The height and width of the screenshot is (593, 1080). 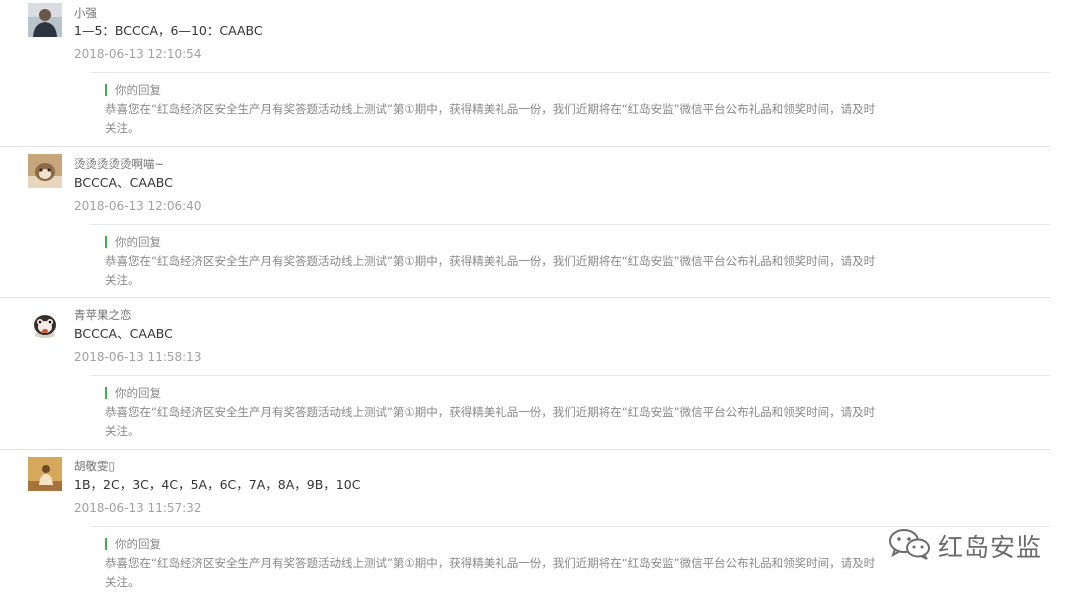 I want to click on comment-nickname: 青苹果之恋, so click(x=103, y=315).